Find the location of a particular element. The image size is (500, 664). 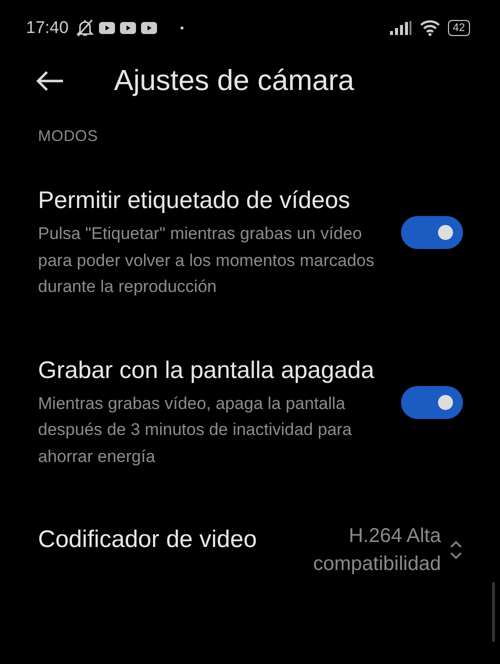

dot-icon is located at coordinates (182, 28).